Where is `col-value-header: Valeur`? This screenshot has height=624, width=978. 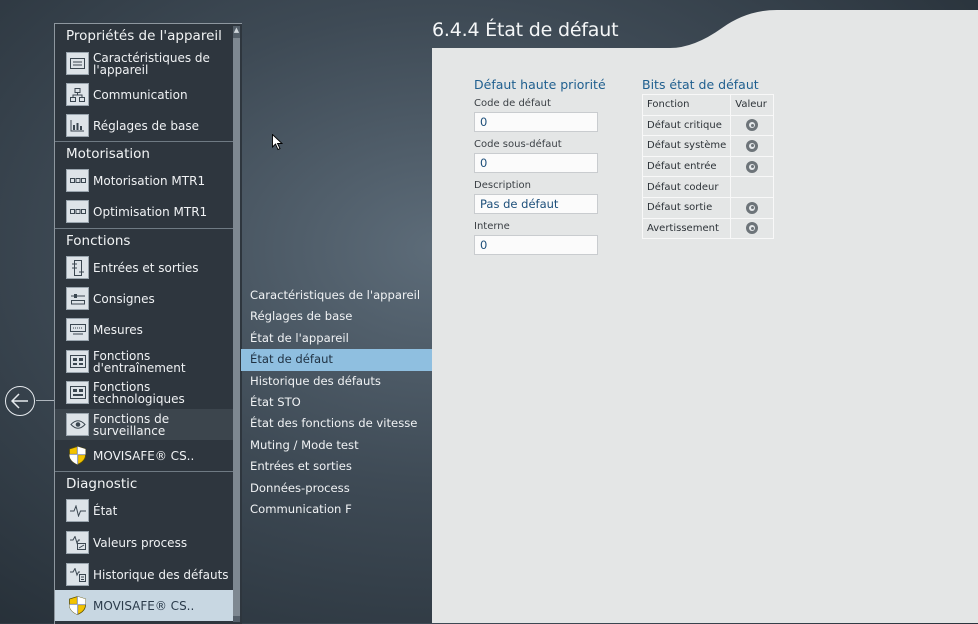 col-value-header: Valeur is located at coordinates (752, 105).